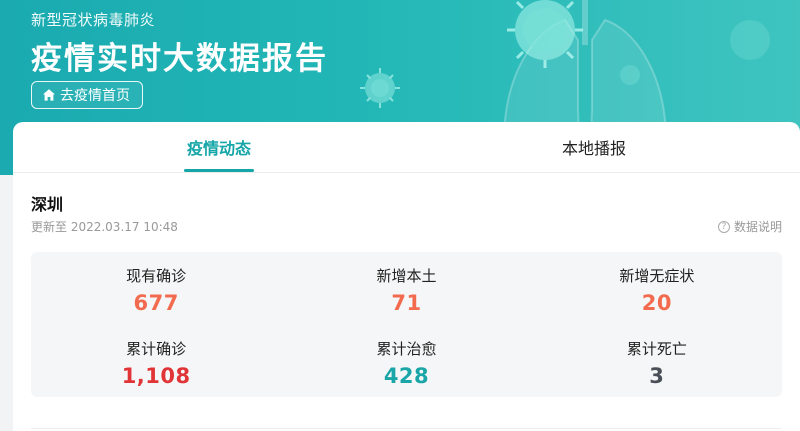 This screenshot has height=431, width=800. I want to click on stat-label: 新增本土, so click(406, 276).